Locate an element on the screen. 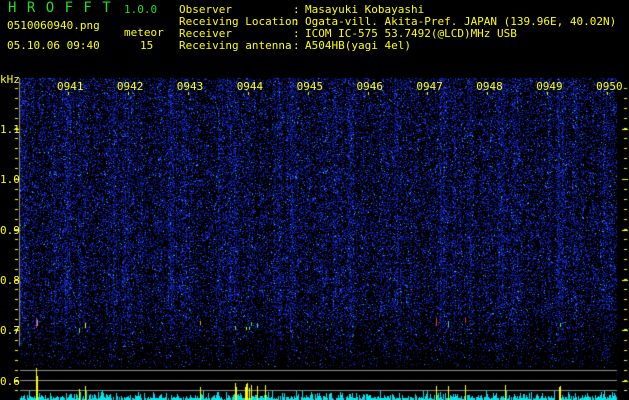 The width and height of the screenshot is (629, 400). time-tick-label: 0943 is located at coordinates (190, 86).